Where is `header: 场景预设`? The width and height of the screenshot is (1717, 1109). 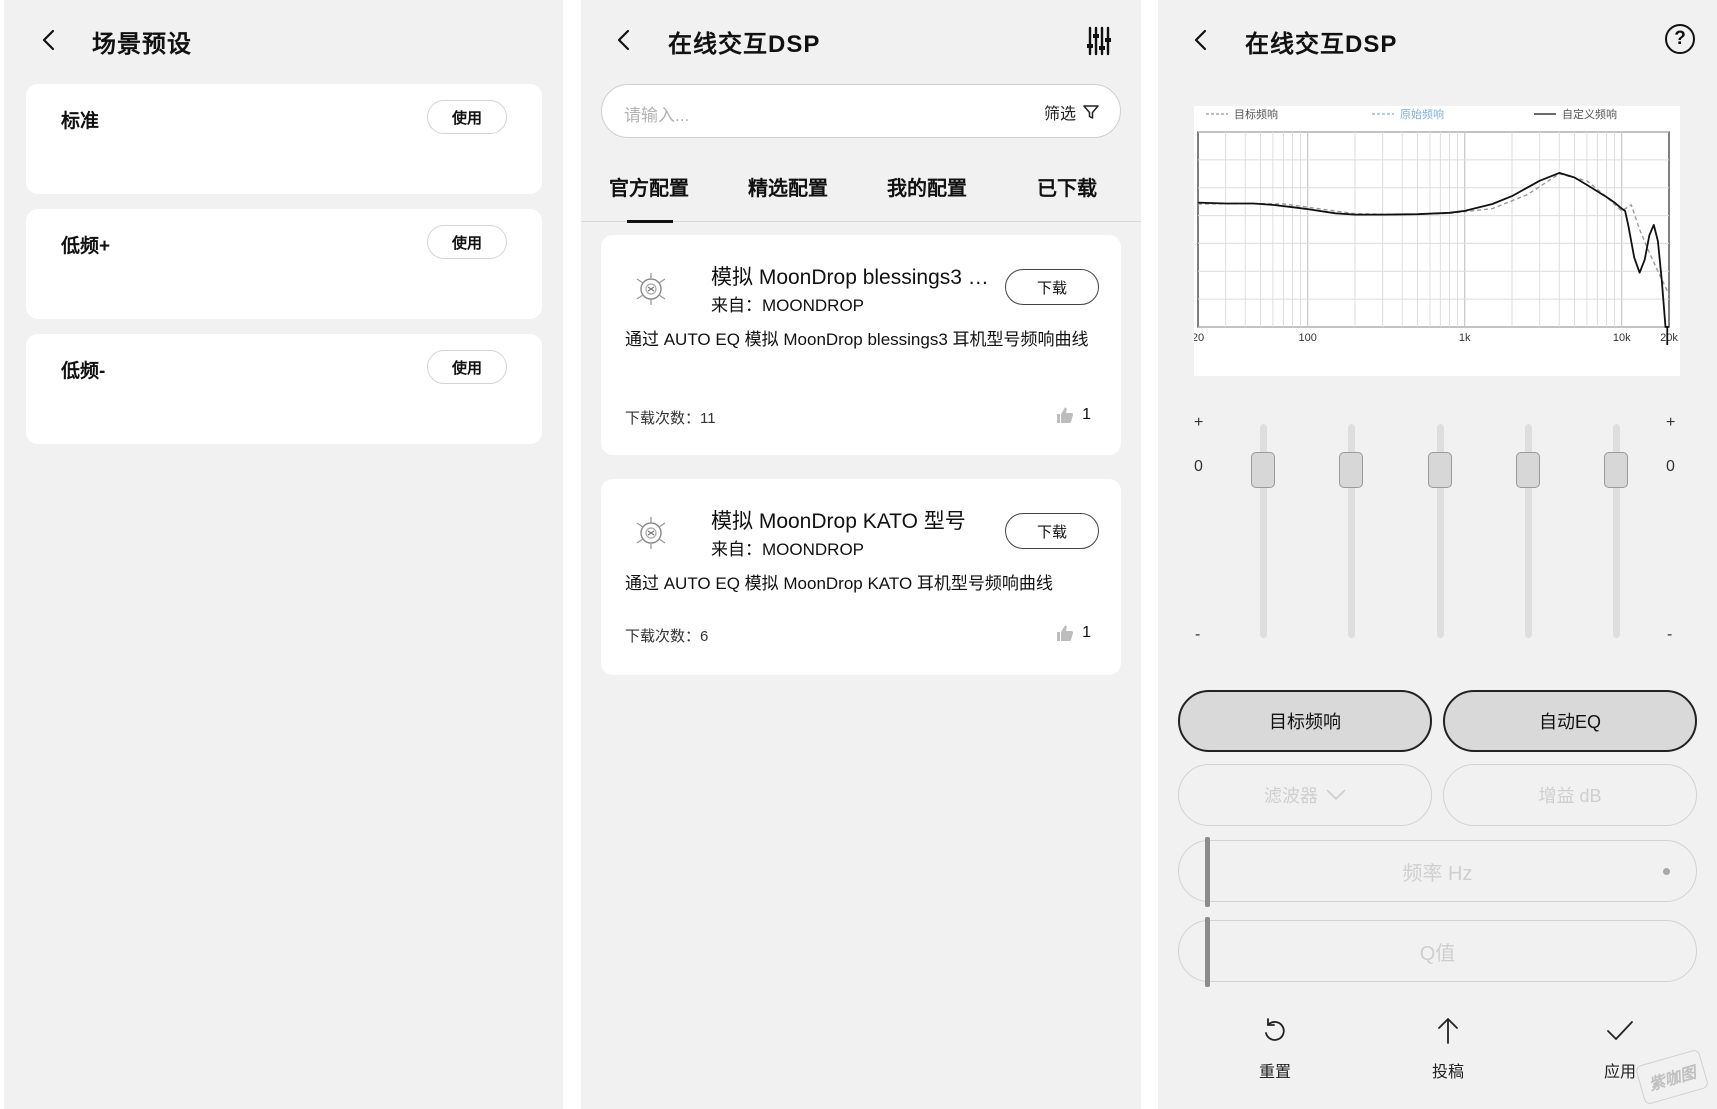 header: 场景预设 is located at coordinates (283, 40).